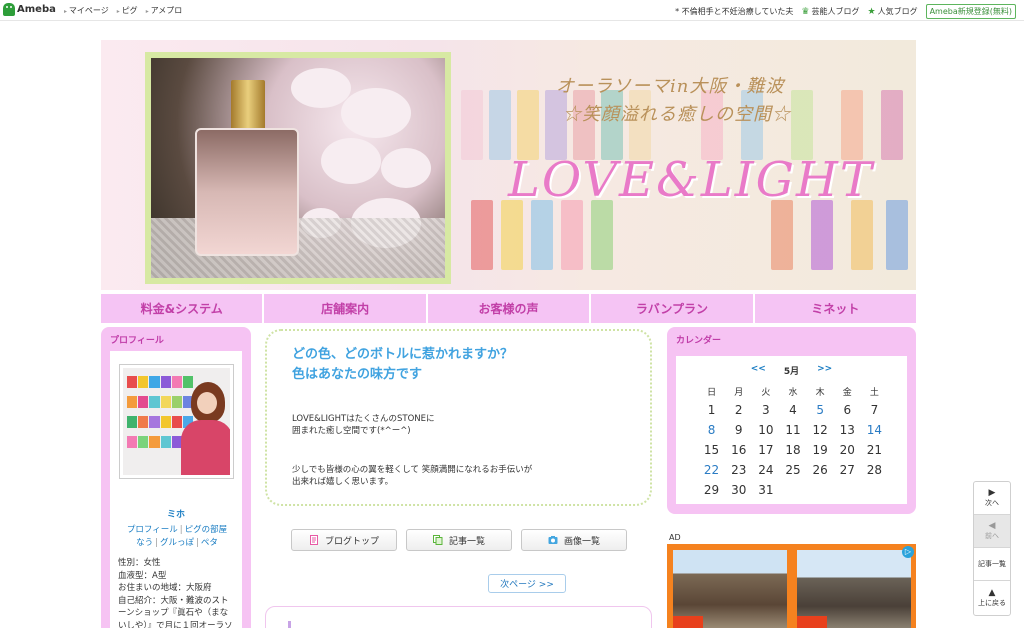 This screenshot has width=1024, height=628. What do you see at coordinates (165, 588) in the screenshot?
I see `profile-location: お住まいの地域：大阪府` at bounding box center [165, 588].